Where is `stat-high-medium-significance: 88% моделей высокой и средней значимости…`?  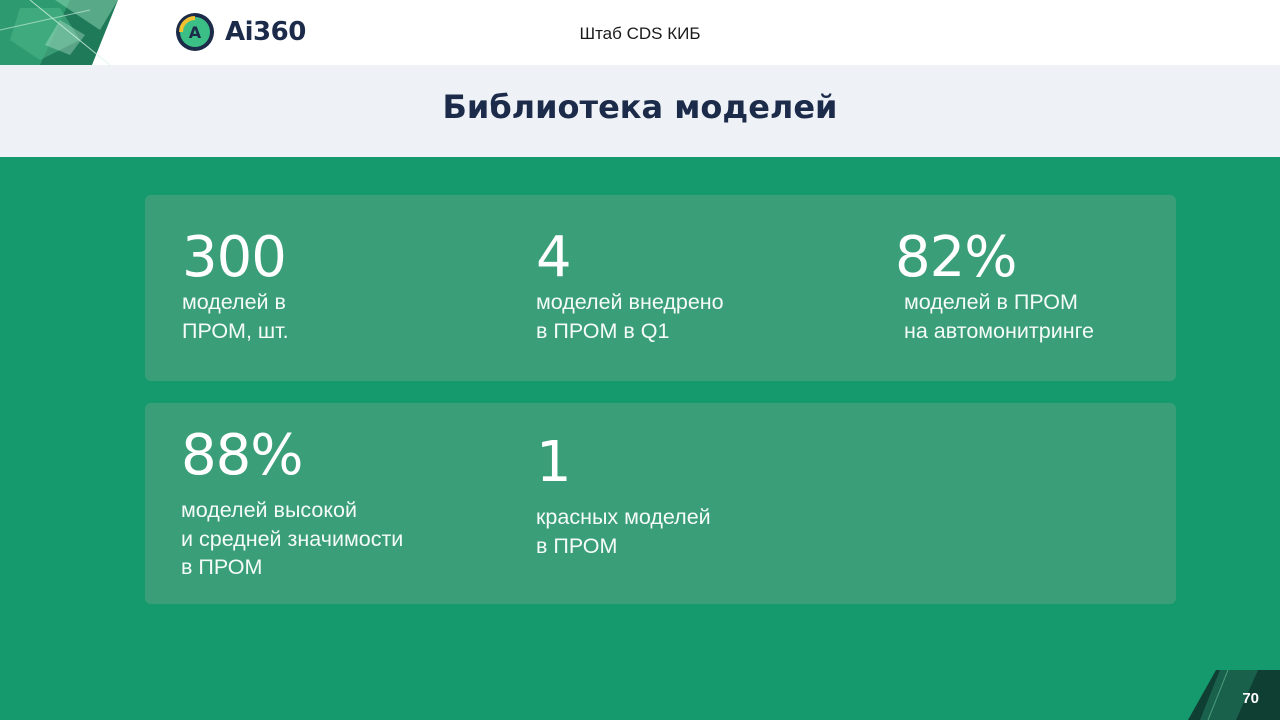
stat-high-medium-significance: 88% моделей высокой и средней значимости… is located at coordinates (292, 504).